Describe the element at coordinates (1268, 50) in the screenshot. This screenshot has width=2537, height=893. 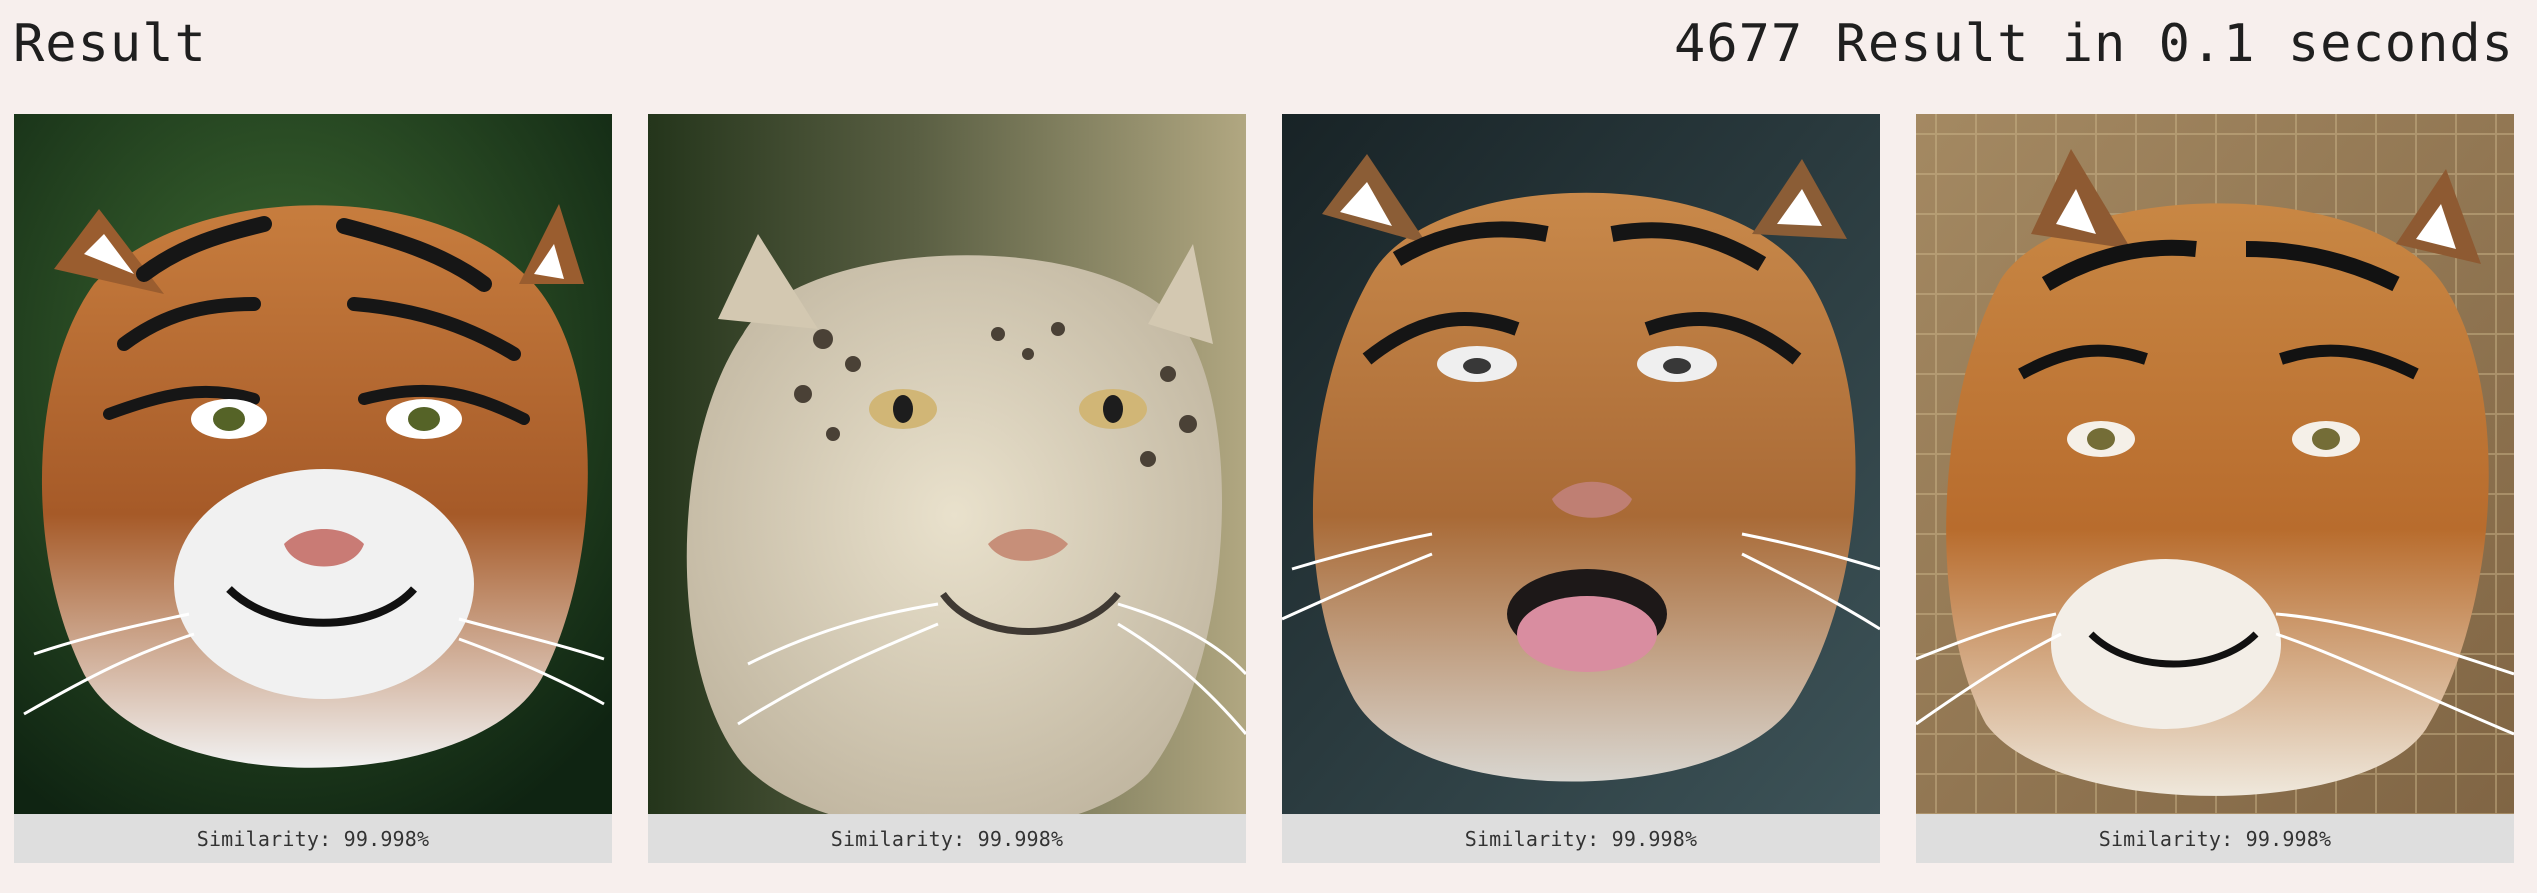
I see `results-header: Result 4677 Result in 0.1 seconds` at that location.